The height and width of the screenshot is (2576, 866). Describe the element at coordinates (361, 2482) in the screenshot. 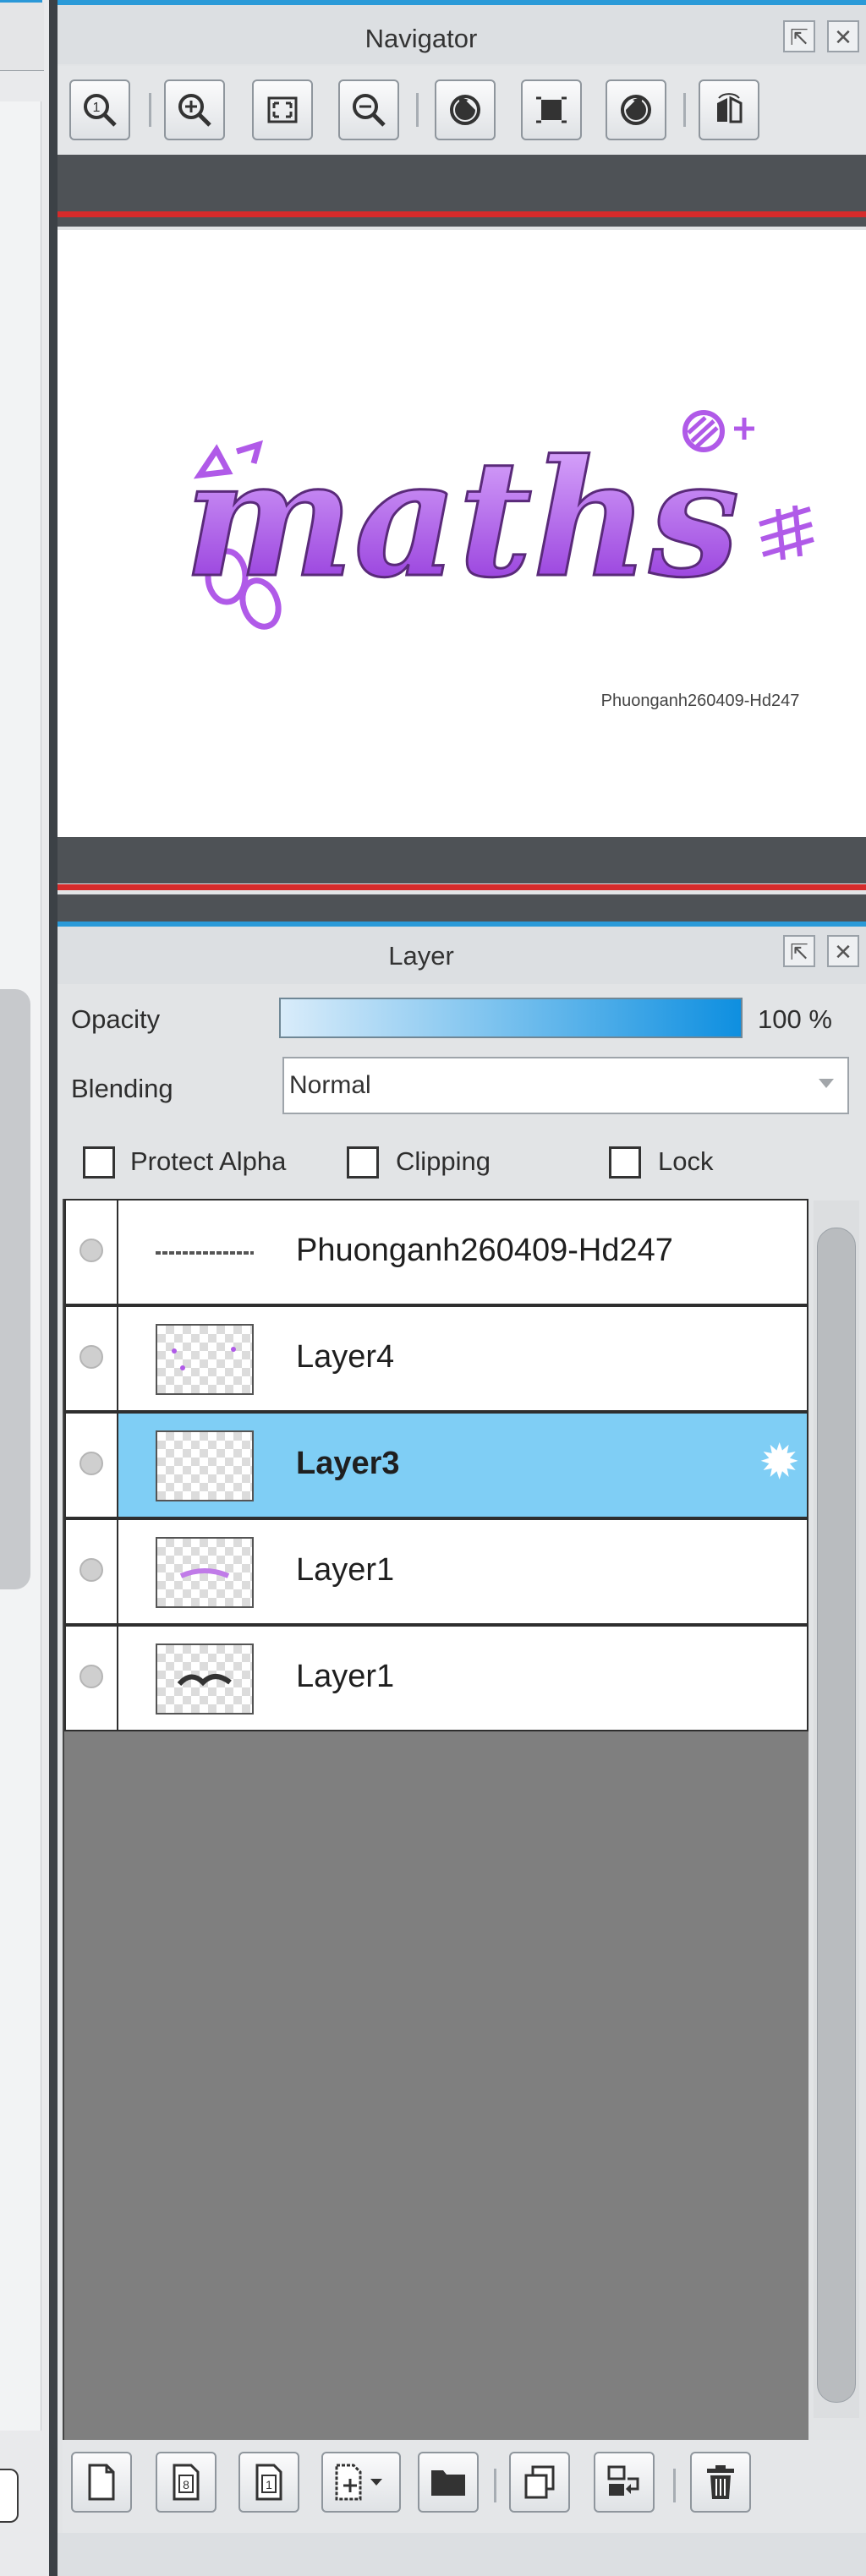

I see `add-special-layer-icon` at that location.